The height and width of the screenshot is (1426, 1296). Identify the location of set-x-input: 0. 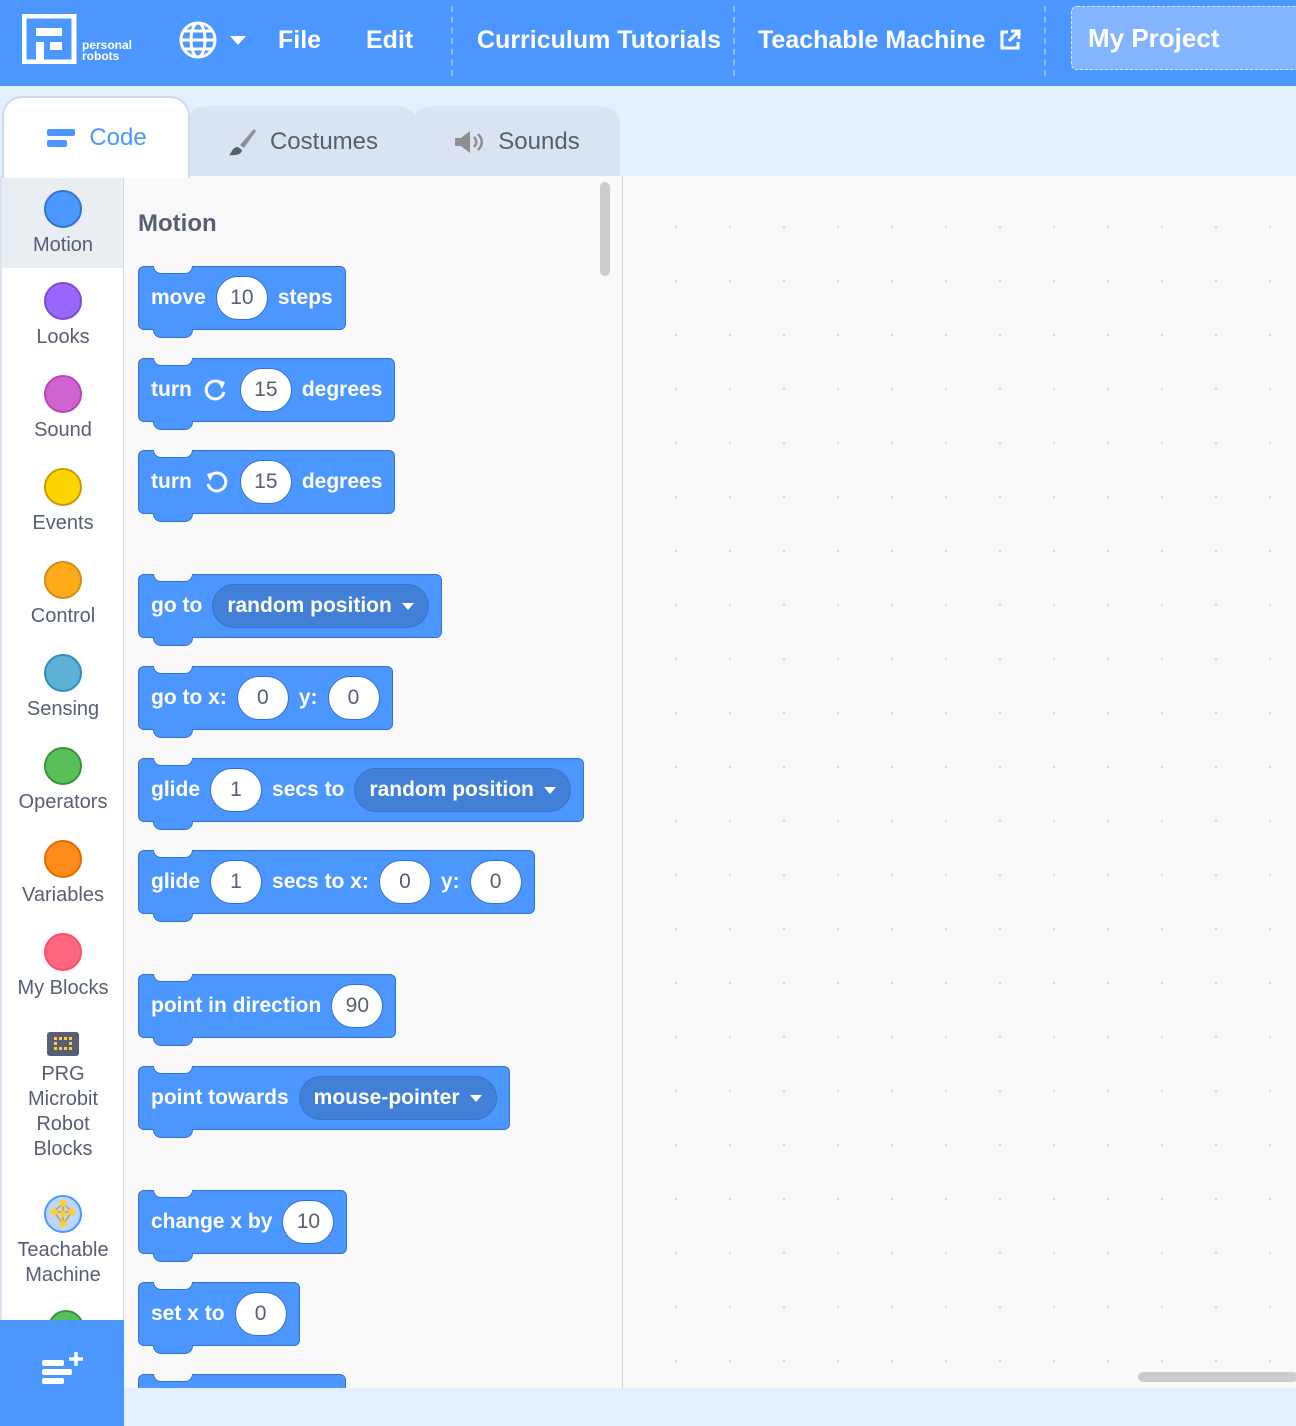
(260, 1314).